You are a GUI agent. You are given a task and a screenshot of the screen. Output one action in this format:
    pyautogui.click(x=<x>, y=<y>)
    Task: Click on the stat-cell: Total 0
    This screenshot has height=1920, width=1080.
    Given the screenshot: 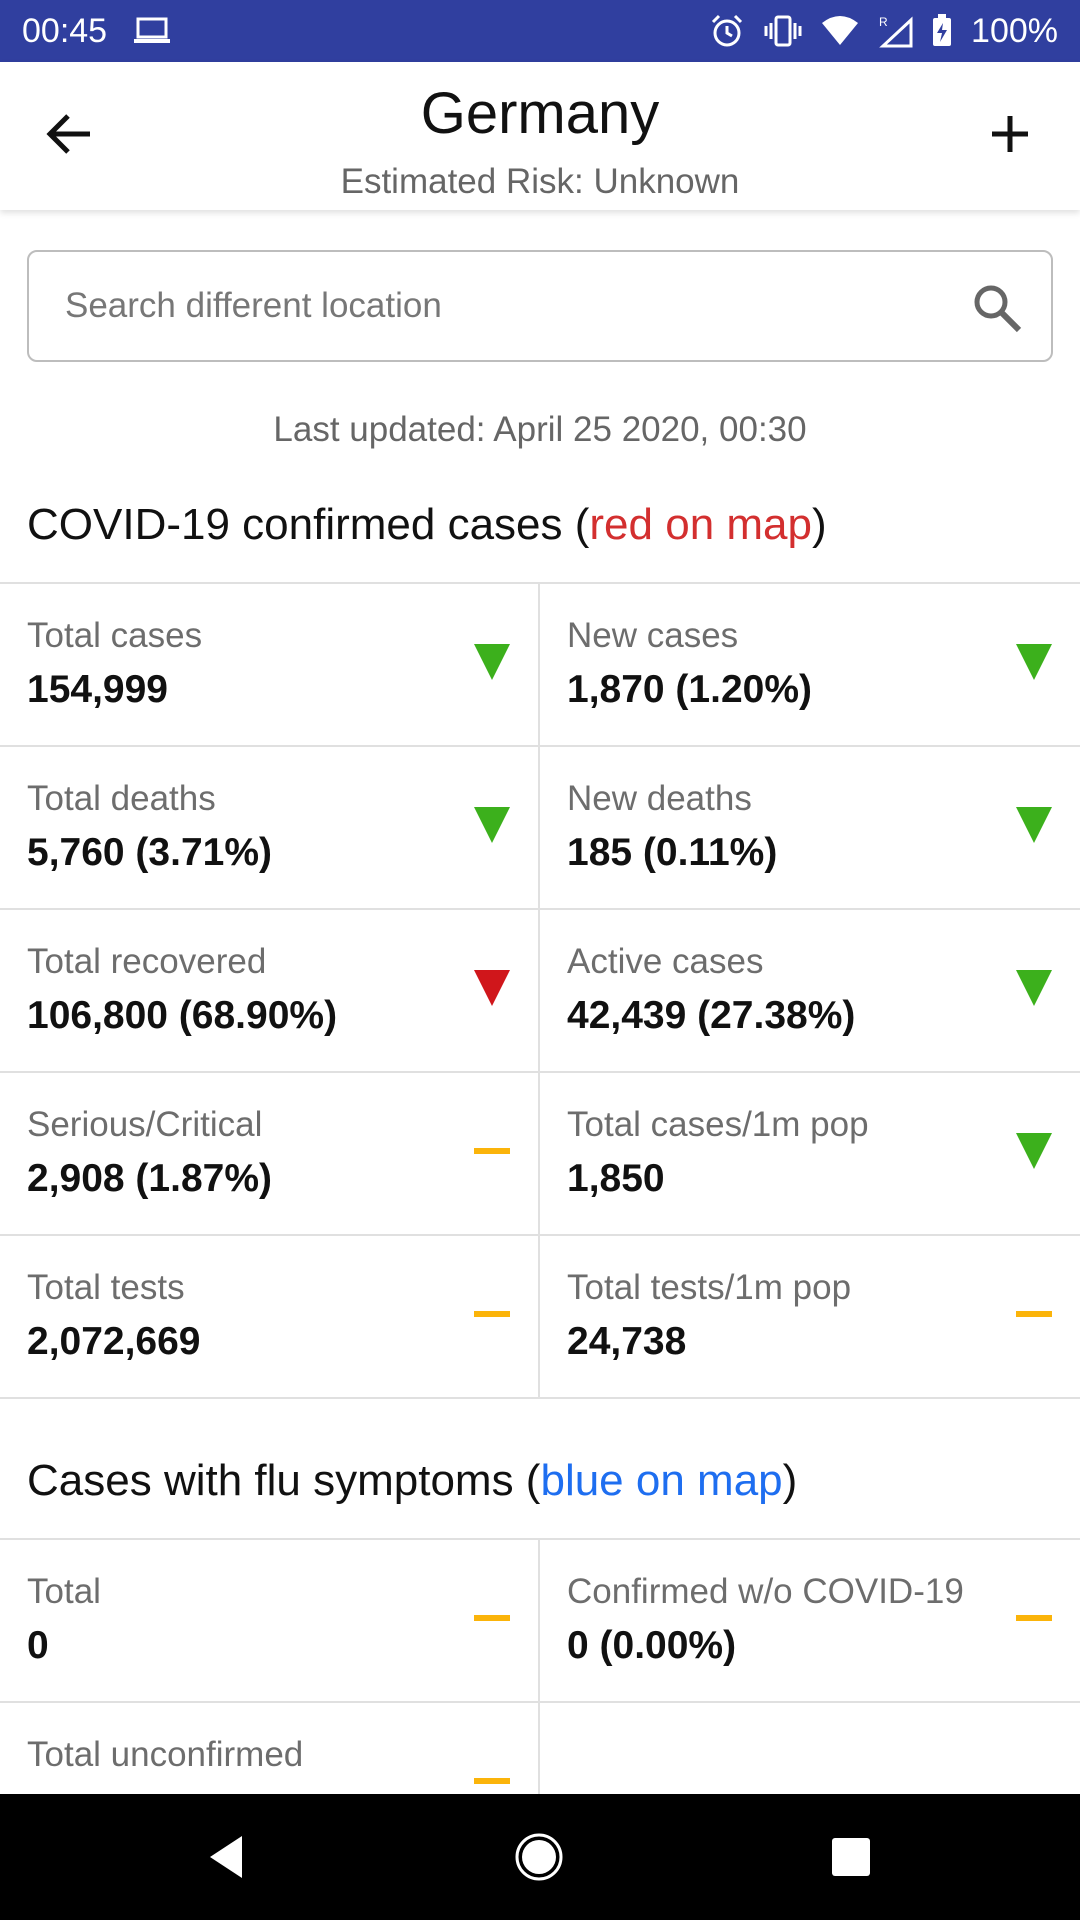 What is the action you would take?
    pyautogui.click(x=270, y=1621)
    